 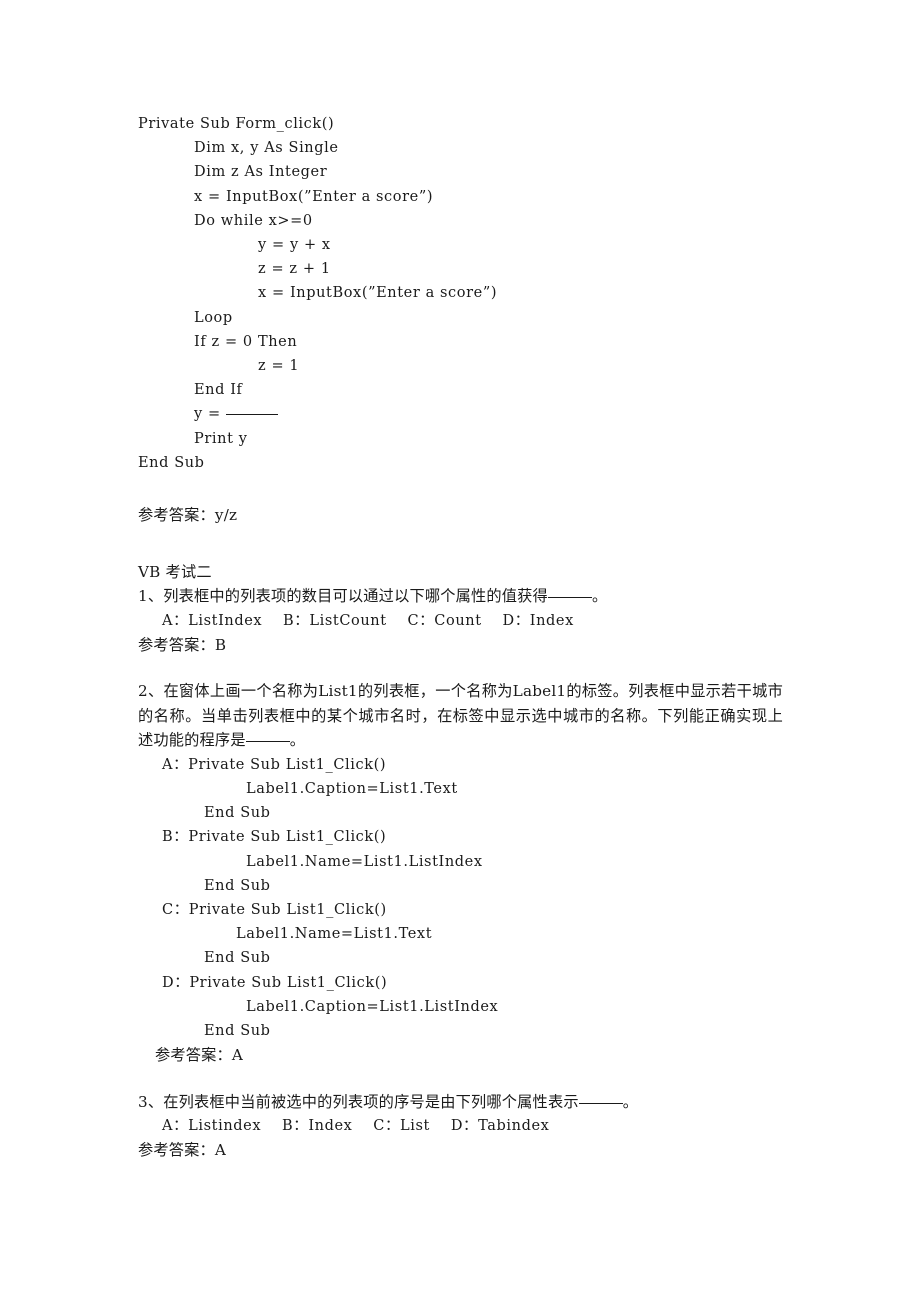 What do you see at coordinates (266, 148) in the screenshot?
I see `code-line: Dim x, y As Single` at bounding box center [266, 148].